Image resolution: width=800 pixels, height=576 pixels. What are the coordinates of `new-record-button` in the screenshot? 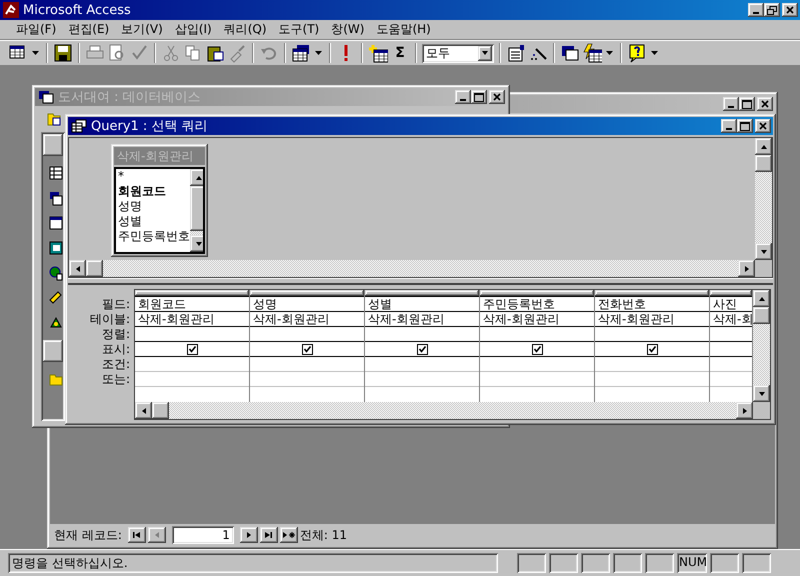 It's located at (289, 535).